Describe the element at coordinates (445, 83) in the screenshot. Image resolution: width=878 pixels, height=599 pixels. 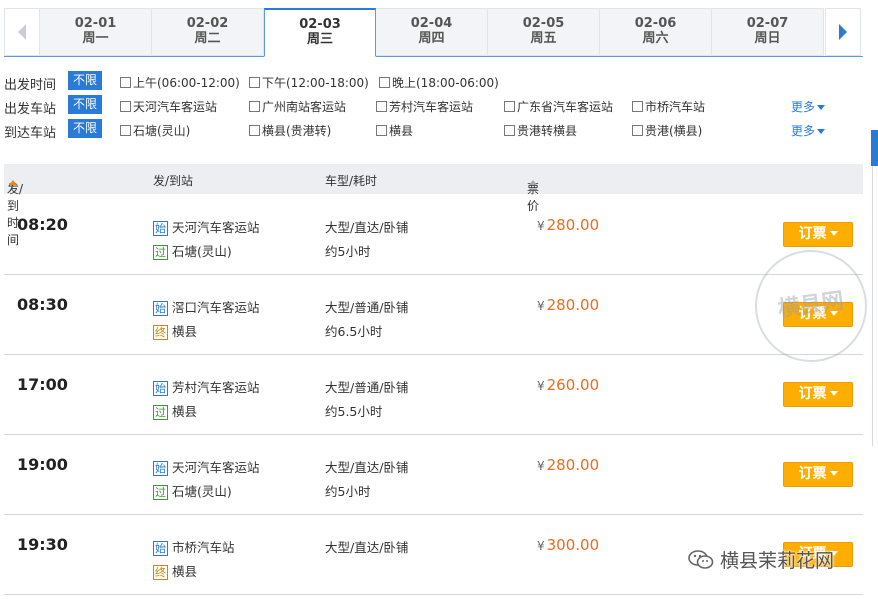
I see `filter-option-label: 晚上(18:00-06:00)` at that location.